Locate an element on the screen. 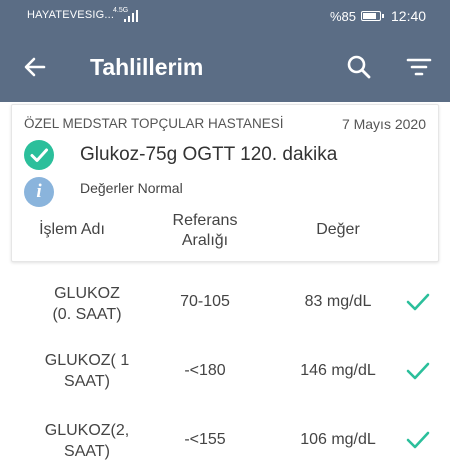 This screenshot has width=450, height=475. result-value: 146 mg/dL is located at coordinates (338, 370).